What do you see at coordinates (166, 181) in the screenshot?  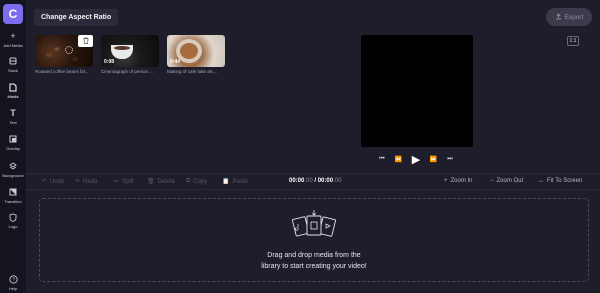 I see `delete-label: Delete` at bounding box center [166, 181].